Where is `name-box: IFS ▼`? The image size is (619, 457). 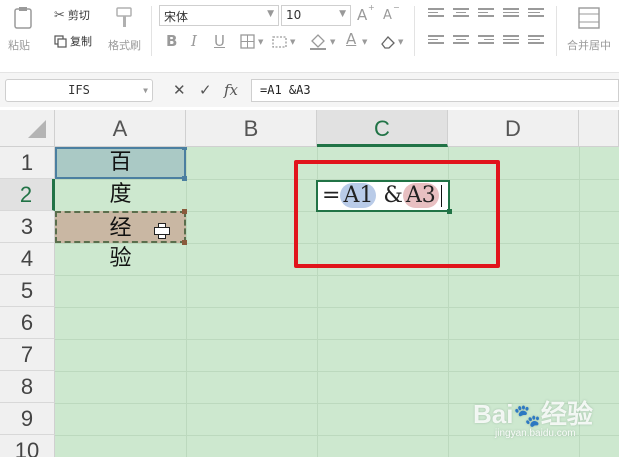 name-box: IFS ▼ is located at coordinates (79, 90).